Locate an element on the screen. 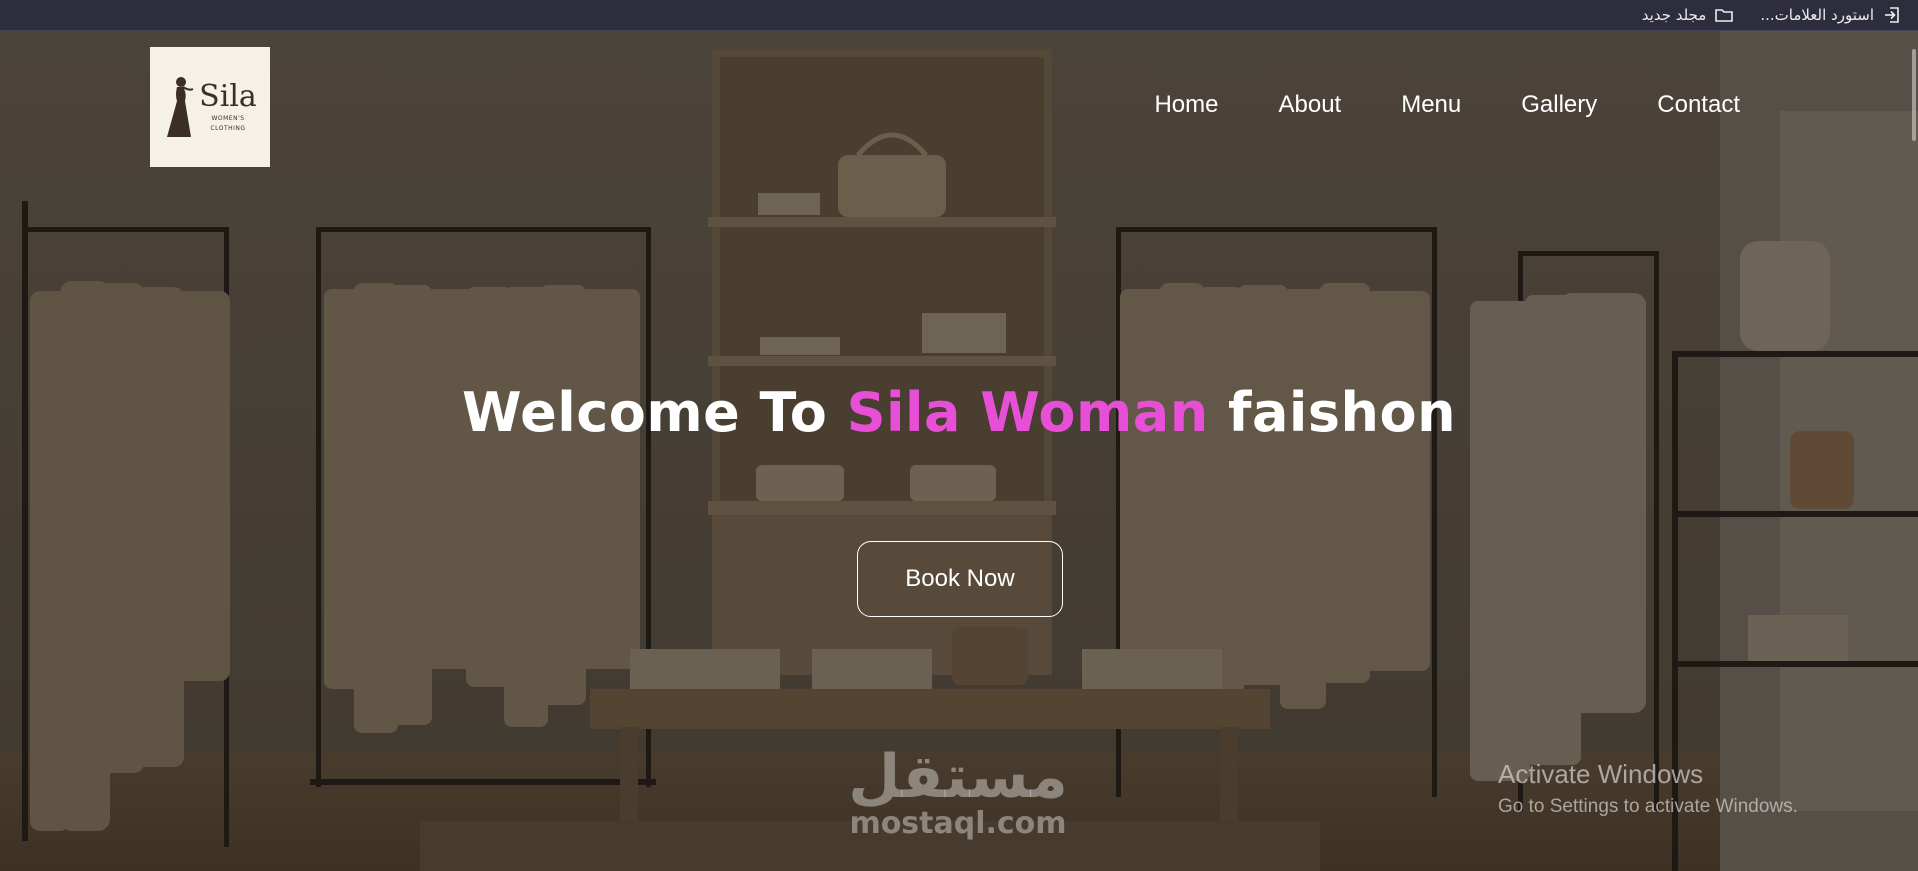 The width and height of the screenshot is (1918, 871). bookmarks-bar: استورد العلامات... مجلد جديد is located at coordinates (959, 15).